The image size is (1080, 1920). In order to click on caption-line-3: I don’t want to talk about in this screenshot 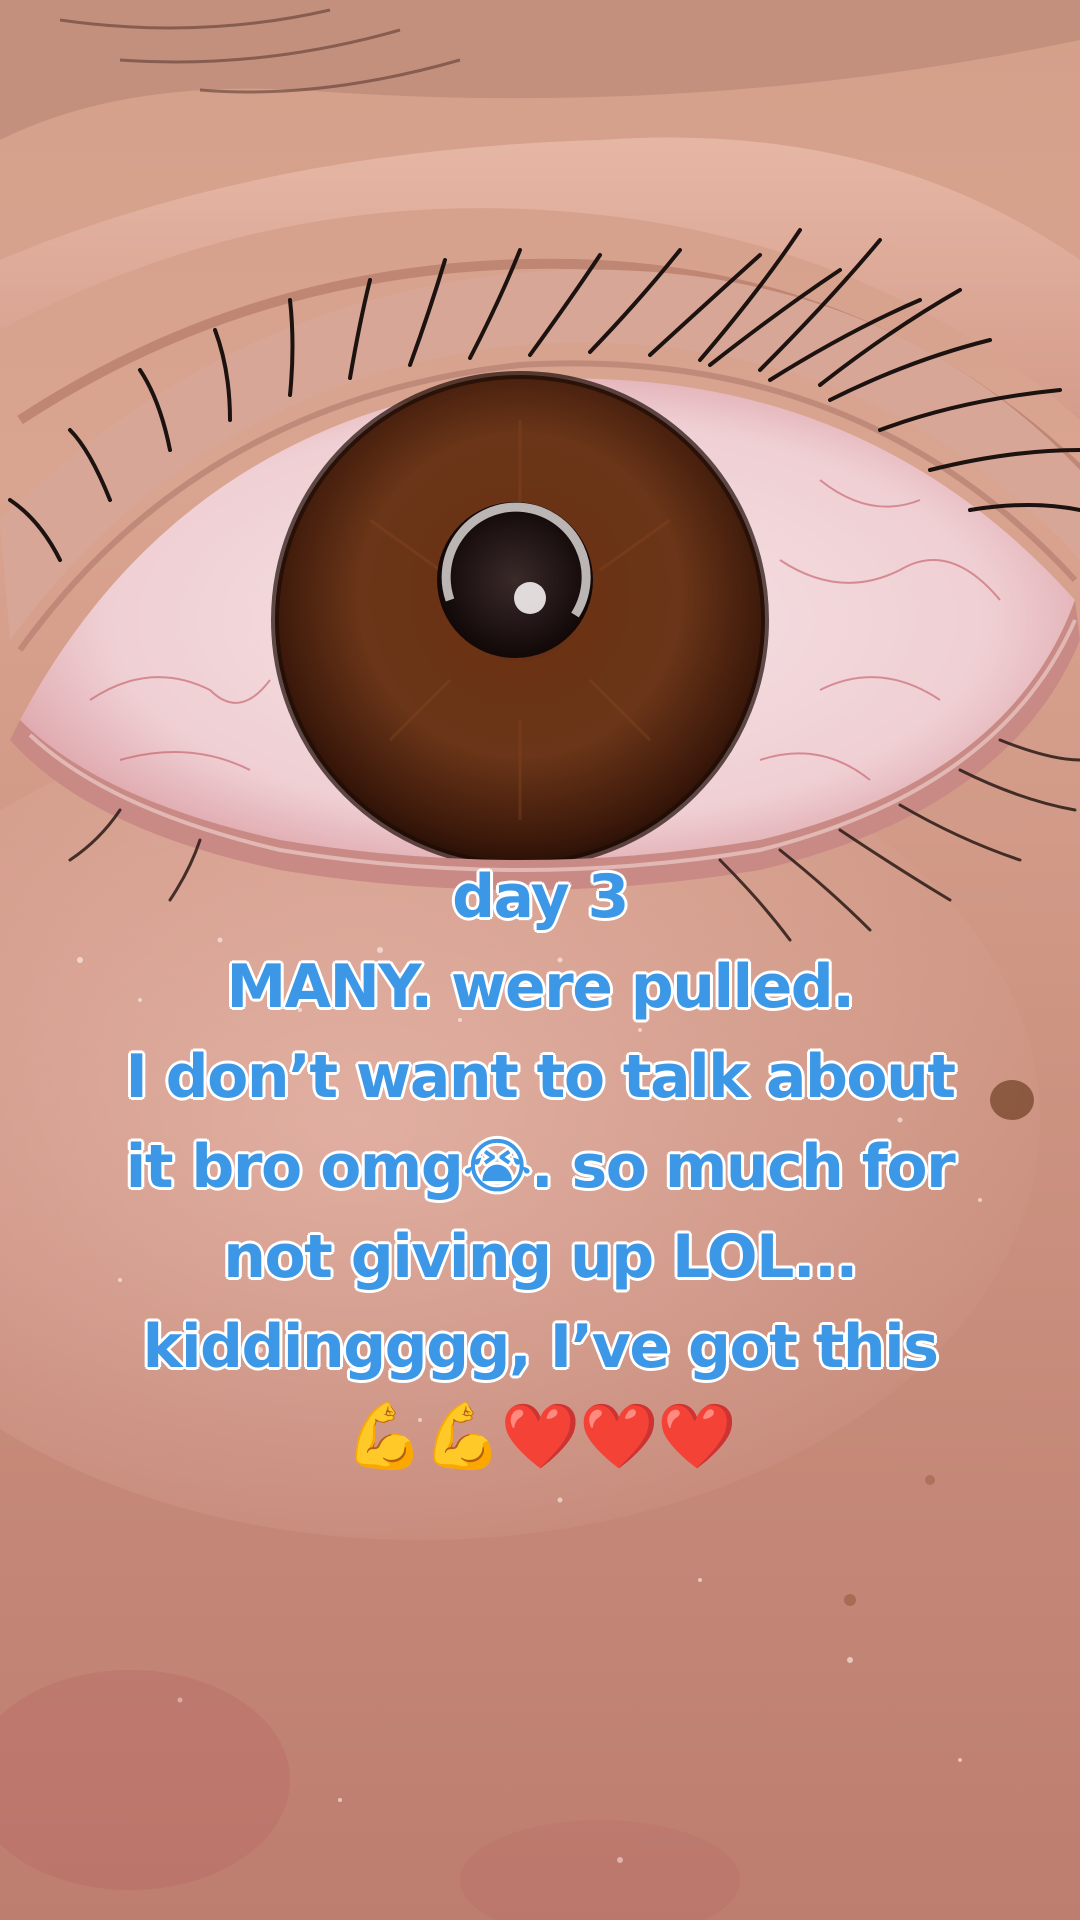, I will do `click(540, 1077)`.